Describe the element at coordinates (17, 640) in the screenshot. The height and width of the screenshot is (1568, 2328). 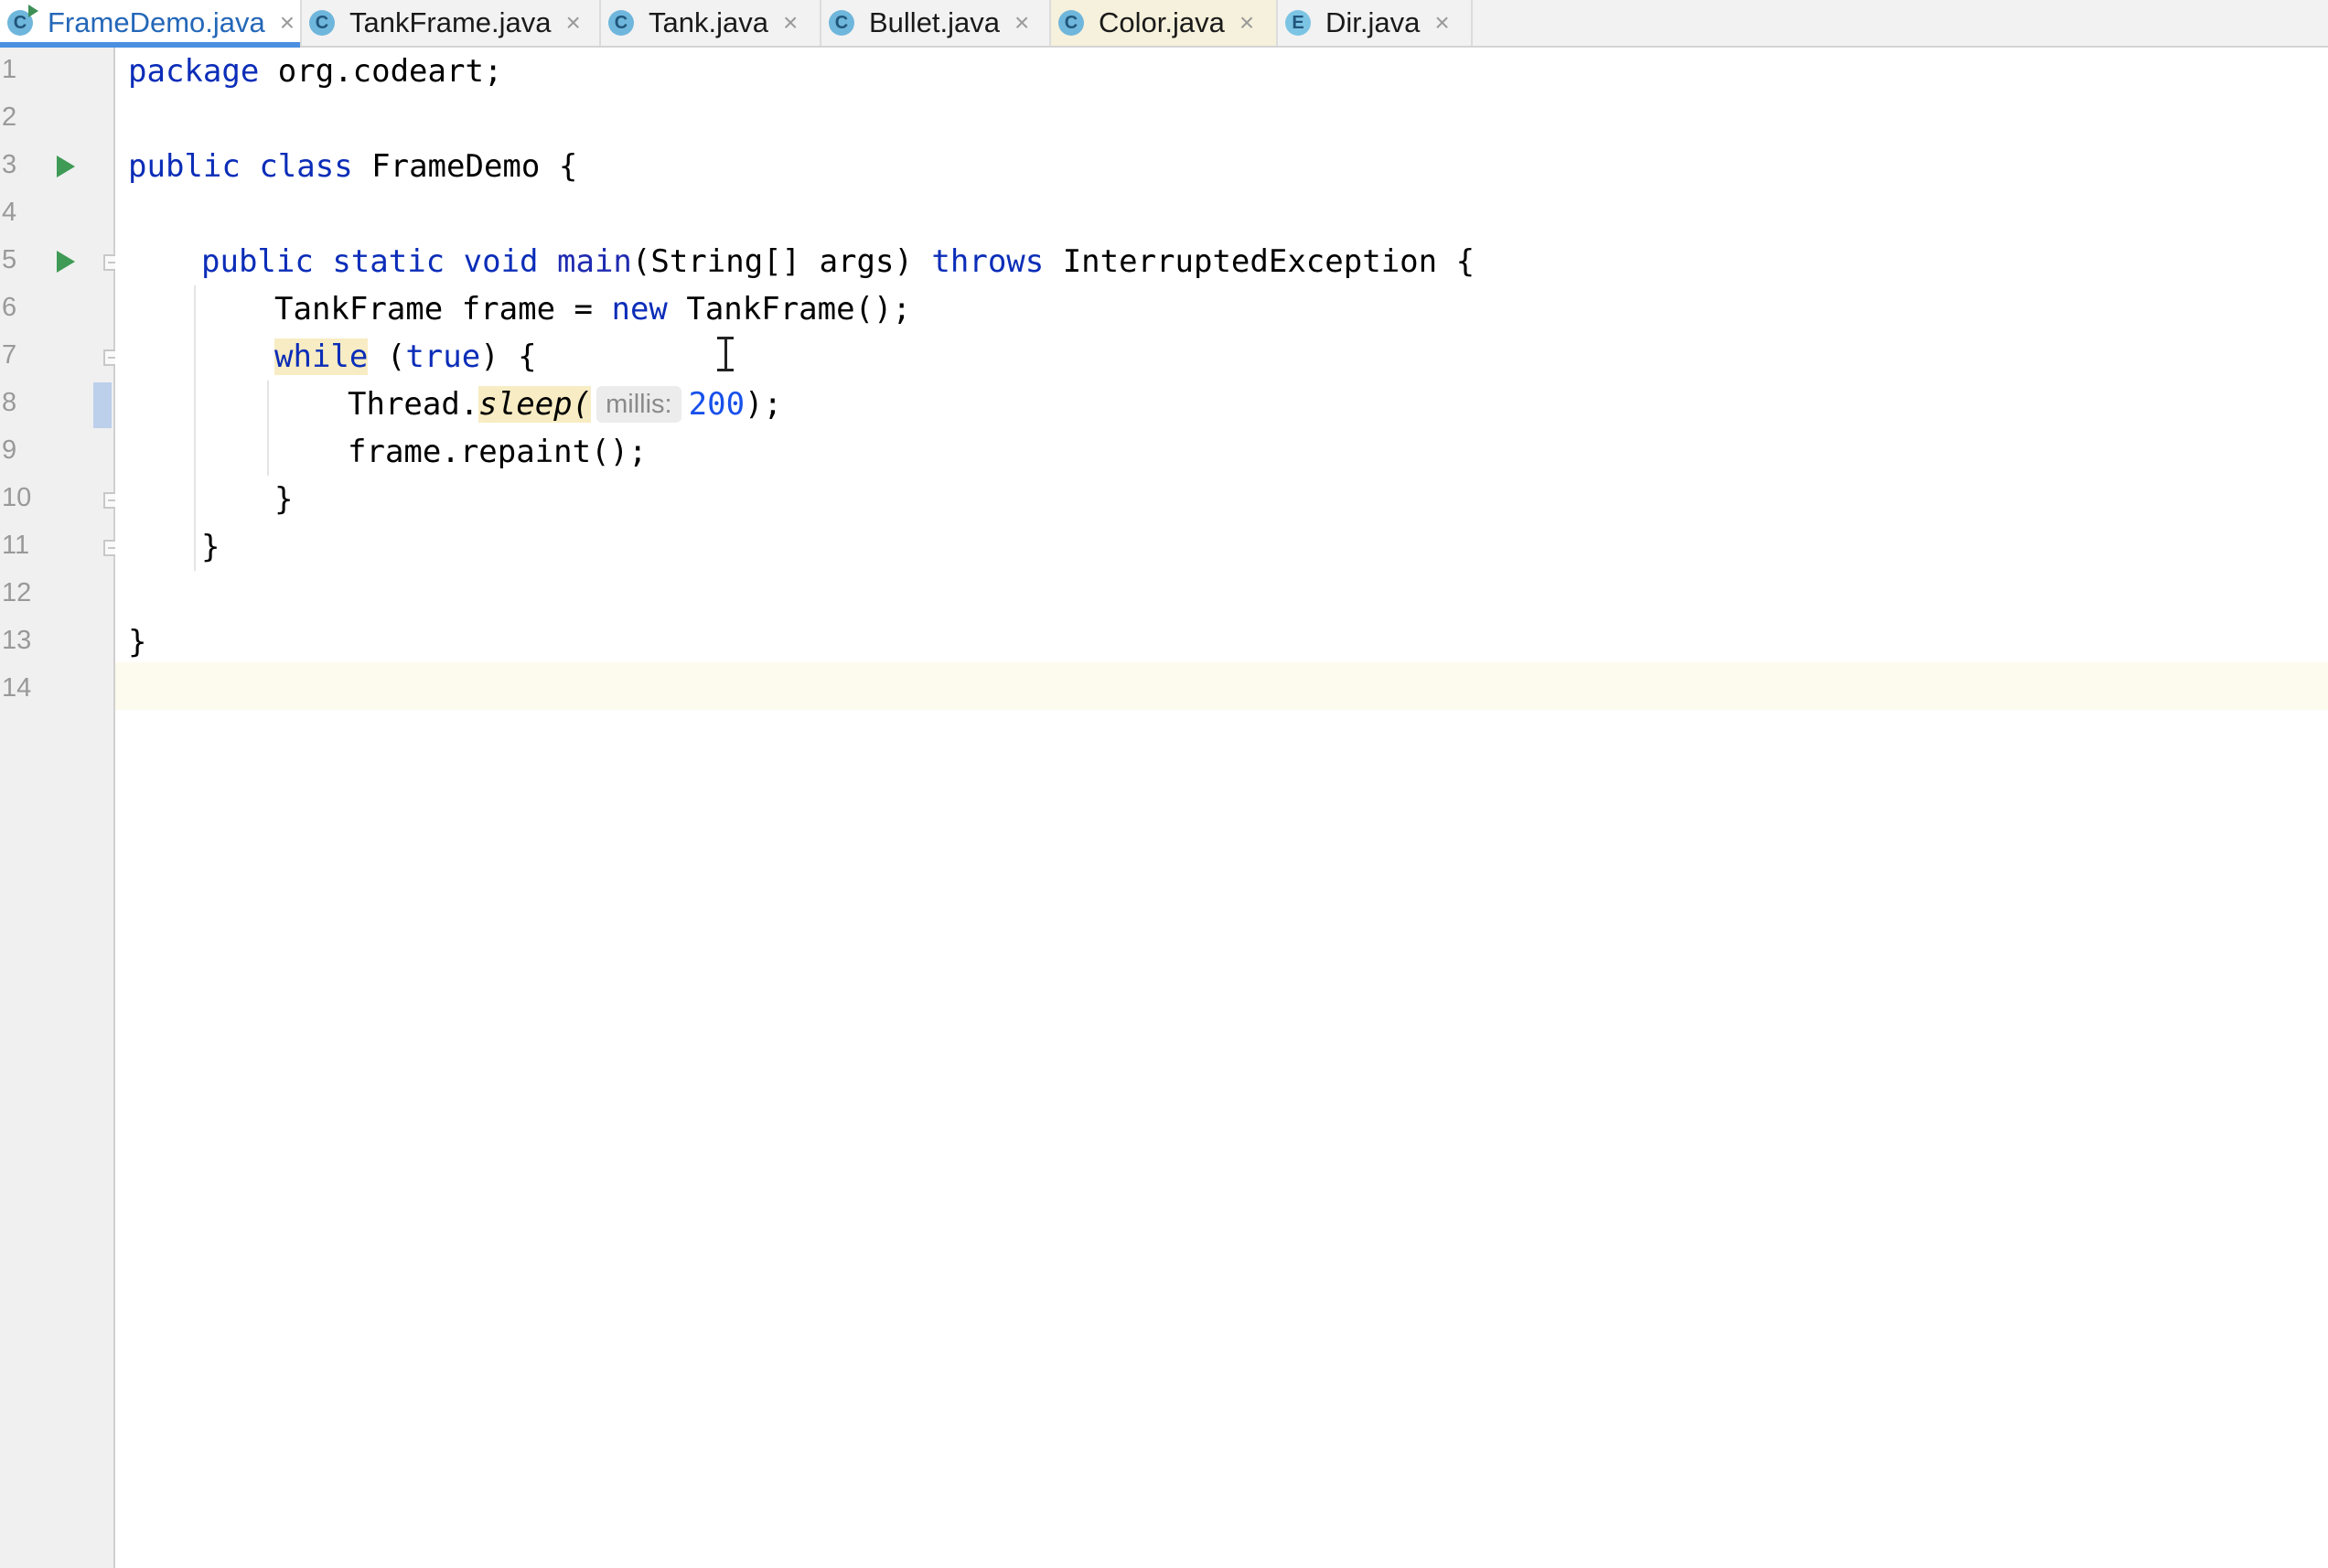
I see `line-number: 13` at that location.